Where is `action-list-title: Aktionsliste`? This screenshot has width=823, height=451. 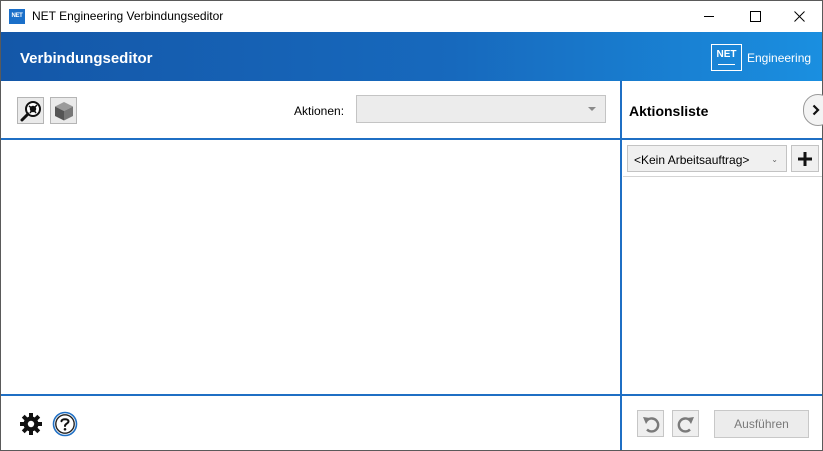 action-list-title: Aktionsliste is located at coordinates (669, 111).